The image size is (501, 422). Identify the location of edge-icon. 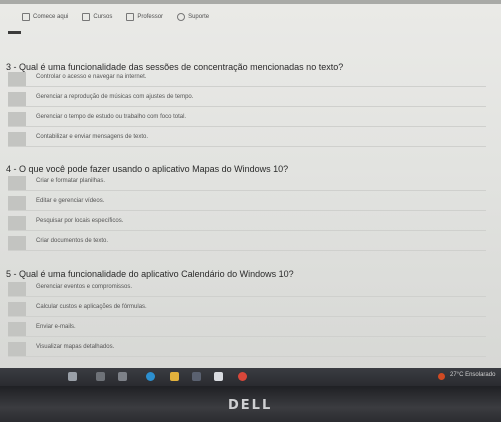
(150, 376).